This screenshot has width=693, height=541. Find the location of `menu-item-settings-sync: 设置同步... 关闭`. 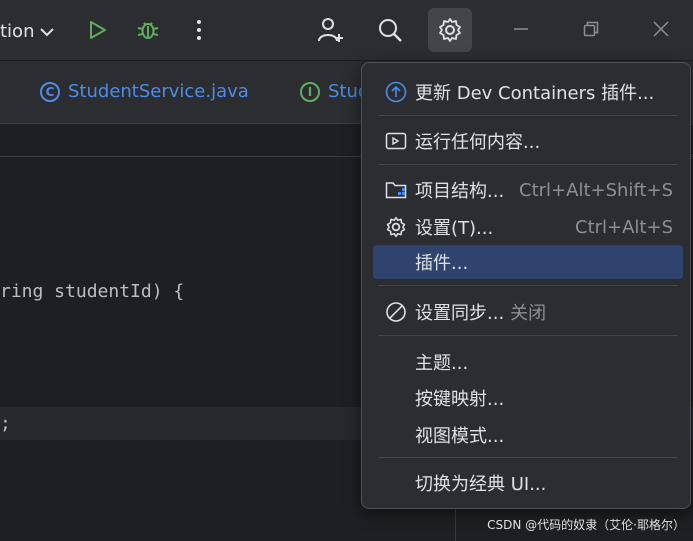

menu-item-settings-sync: 设置同步... 关闭 is located at coordinates (528, 312).